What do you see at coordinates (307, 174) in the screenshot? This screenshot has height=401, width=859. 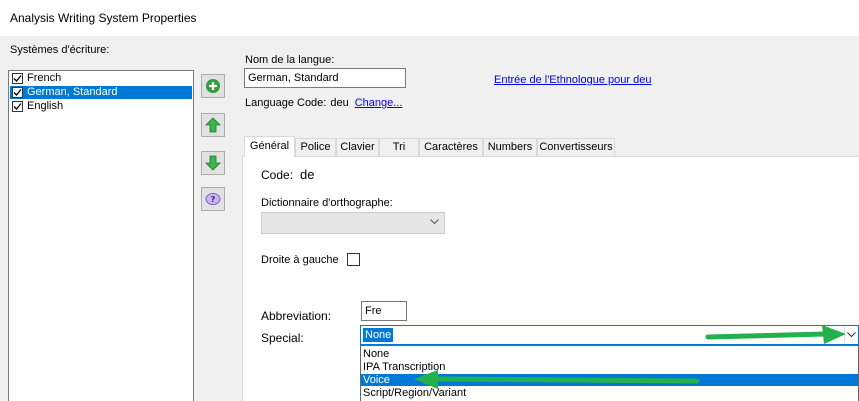 I see `code-value: de` at bounding box center [307, 174].